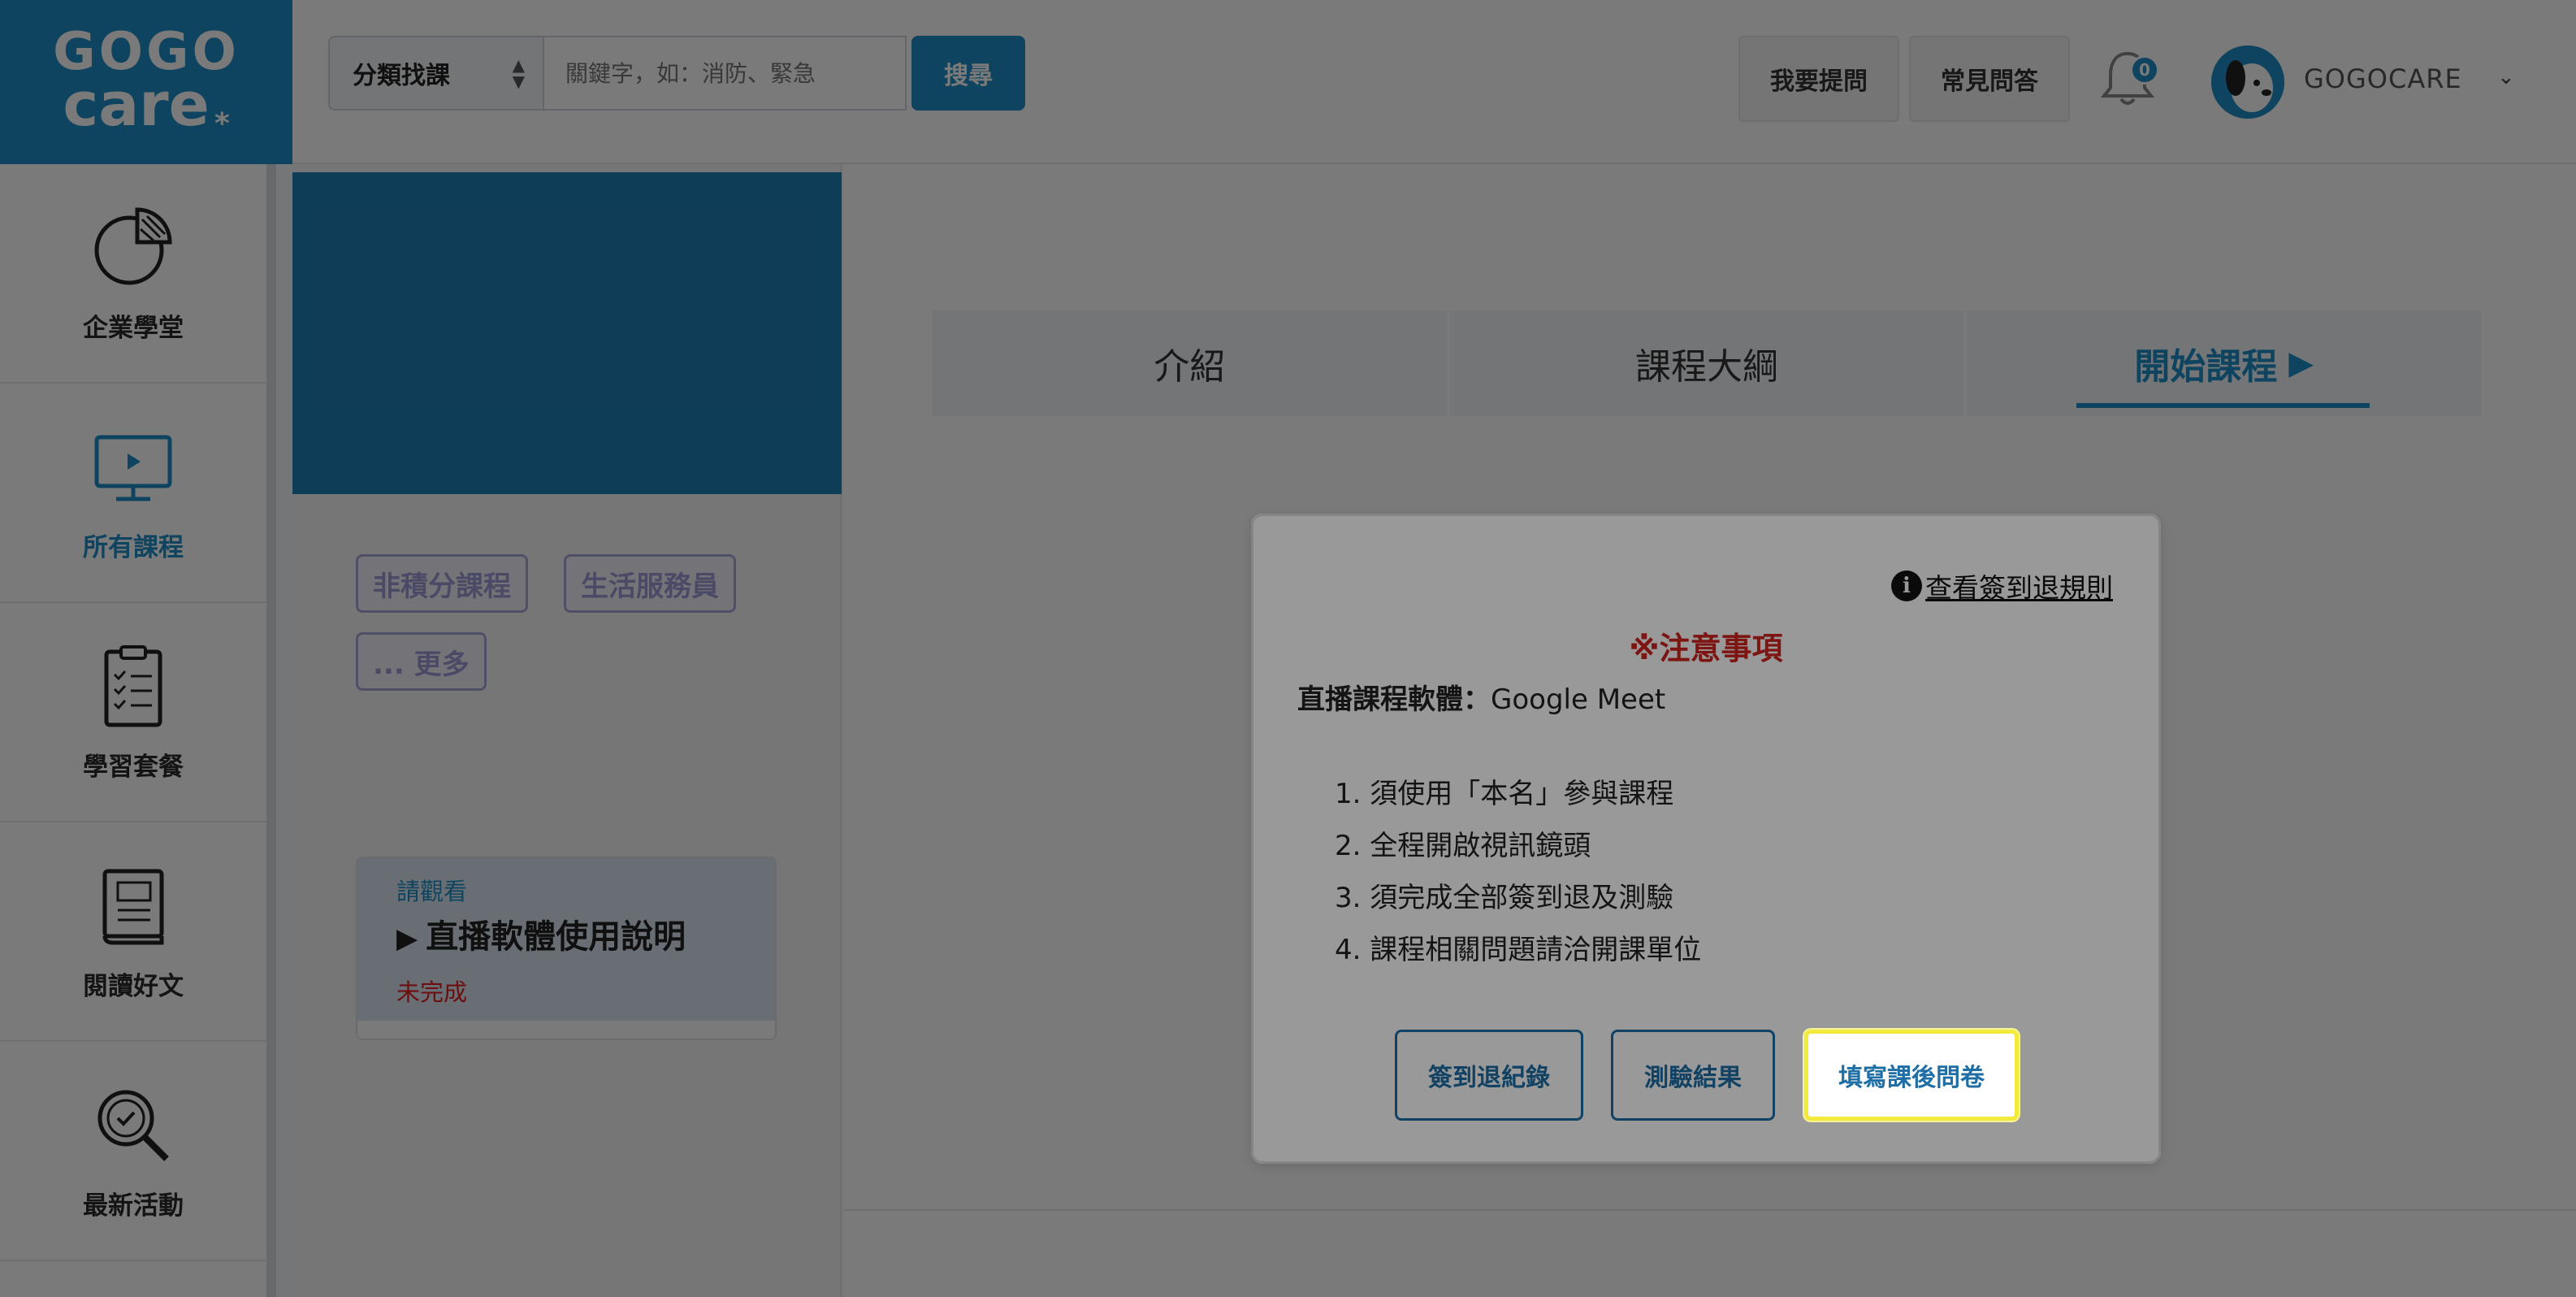 The image size is (2576, 1297). I want to click on info-icon: i, so click(1906, 585).